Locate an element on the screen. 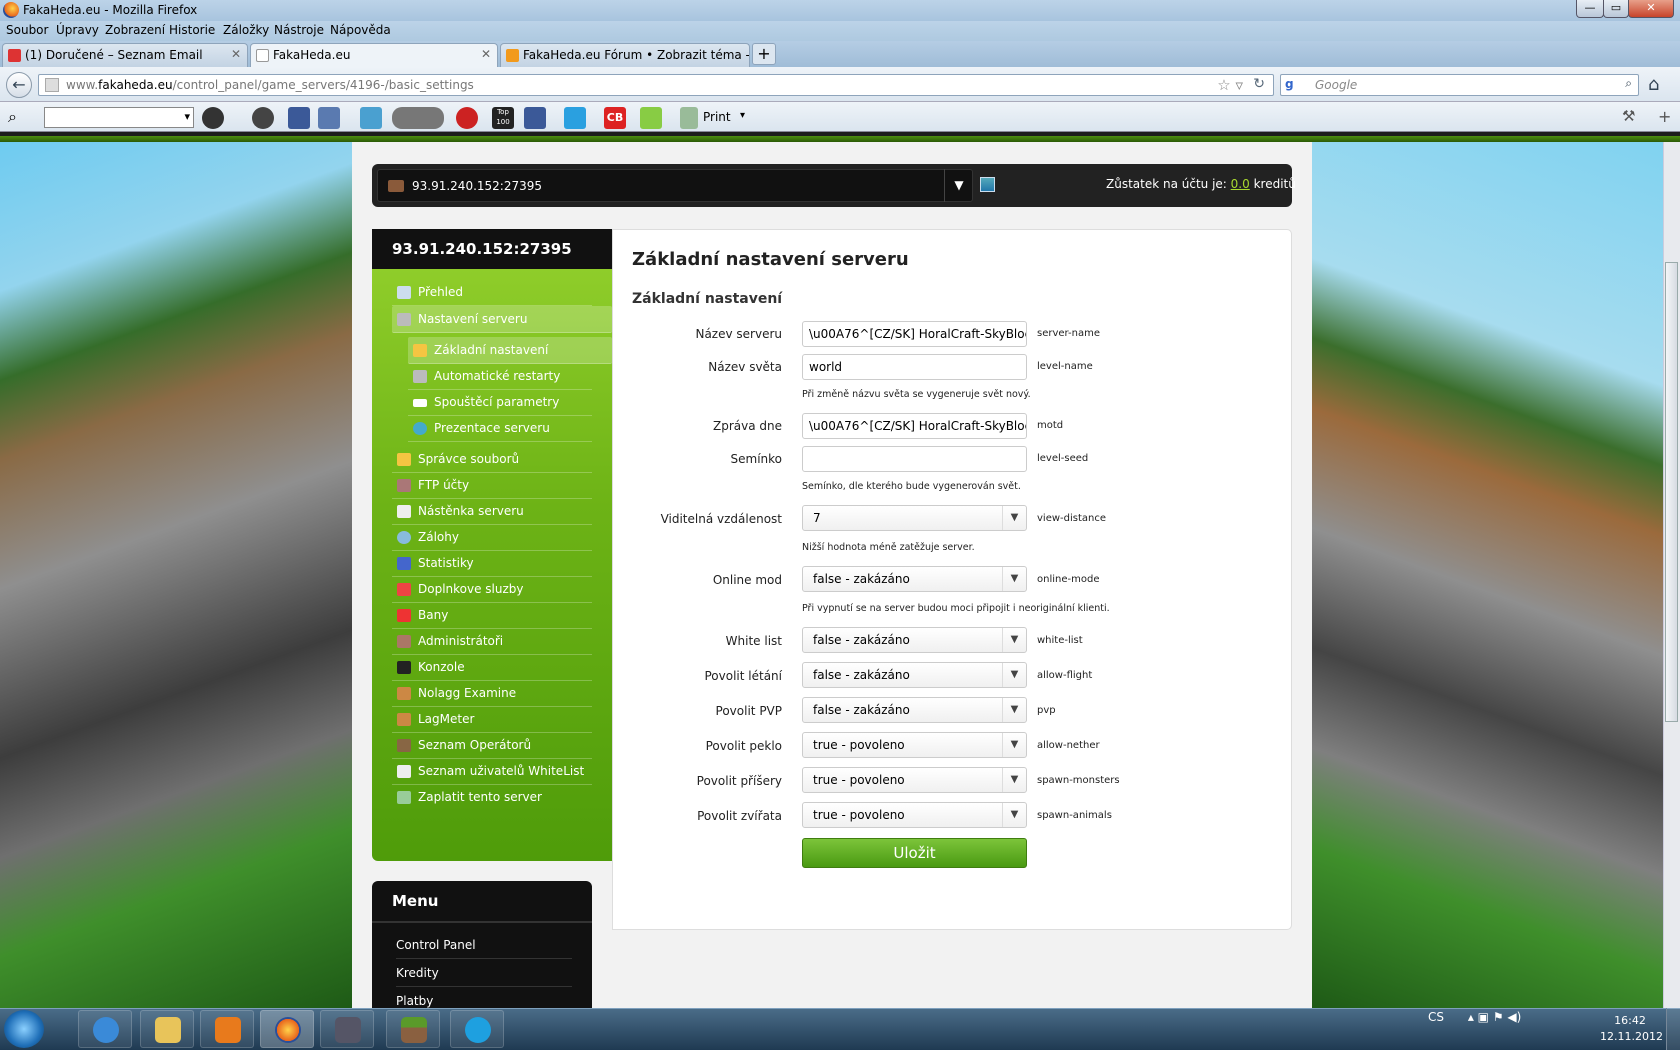 The image size is (1680, 1050). taskbar-minecraft is located at coordinates (413, 1029).